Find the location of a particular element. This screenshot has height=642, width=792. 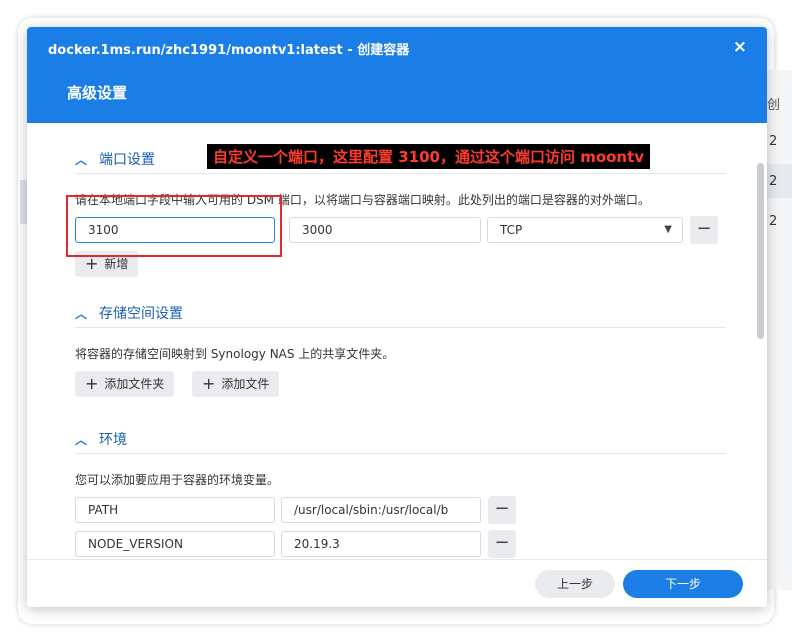

container-port-input: 3000 is located at coordinates (385, 230).